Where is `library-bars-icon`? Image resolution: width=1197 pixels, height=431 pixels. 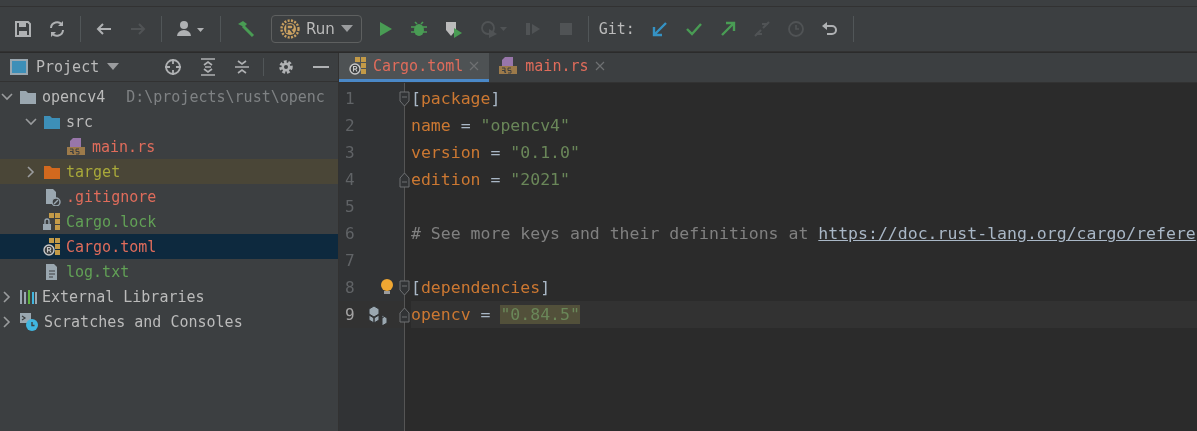 library-bars-icon is located at coordinates (28, 296).